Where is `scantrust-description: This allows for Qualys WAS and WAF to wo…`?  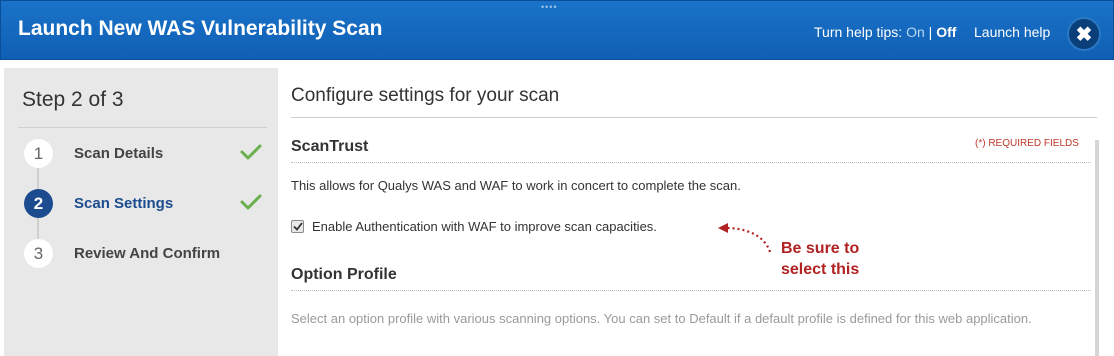 scantrust-description: This allows for Qualys WAS and WAF to wo… is located at coordinates (516, 185).